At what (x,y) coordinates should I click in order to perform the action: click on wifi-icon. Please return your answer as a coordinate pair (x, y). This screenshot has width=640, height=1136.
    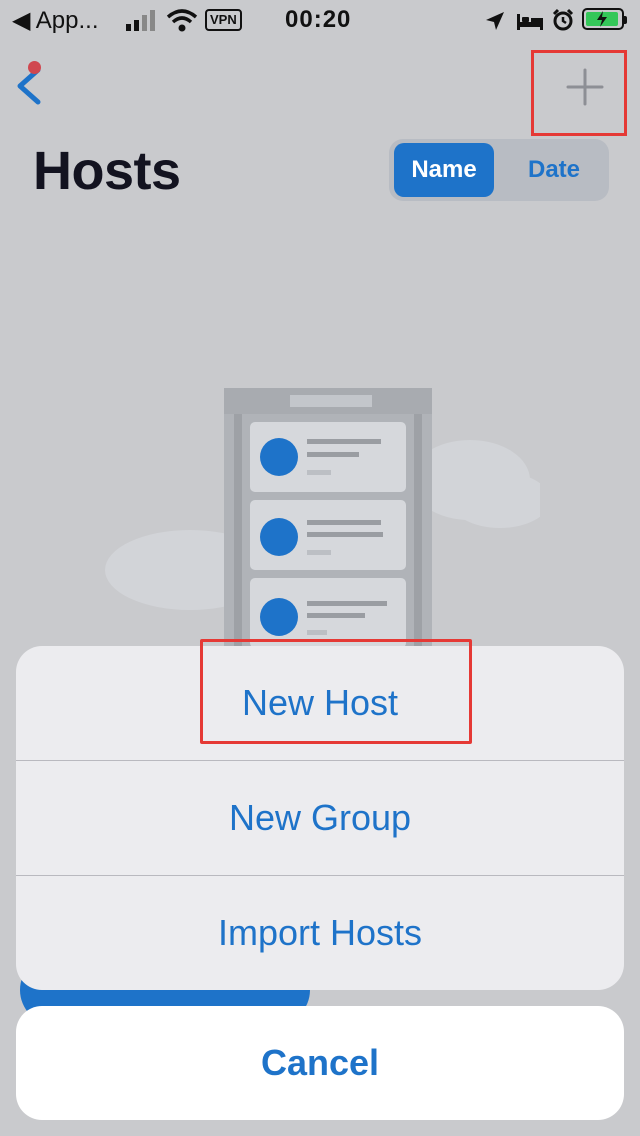
    Looking at the image, I should click on (182, 20).